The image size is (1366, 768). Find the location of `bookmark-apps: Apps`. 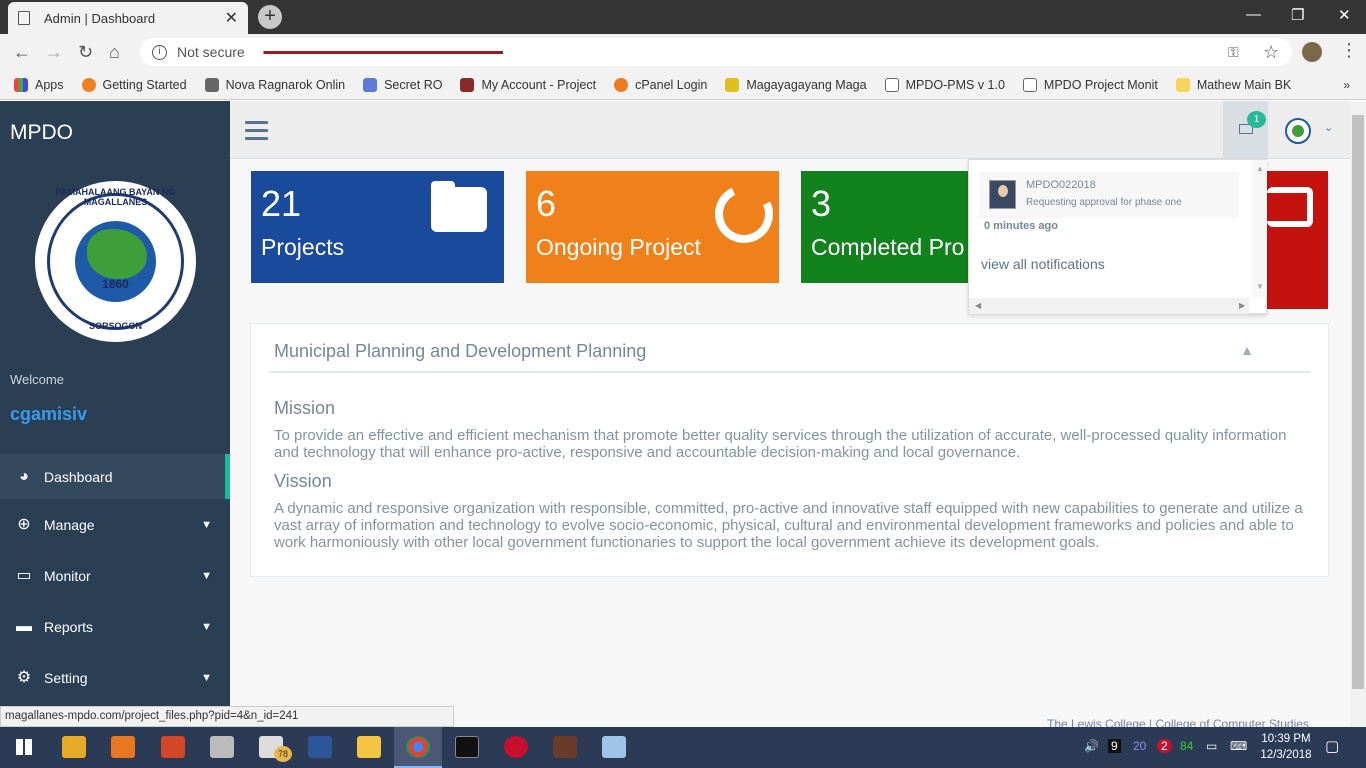

bookmark-apps: Apps is located at coordinates (39, 84).